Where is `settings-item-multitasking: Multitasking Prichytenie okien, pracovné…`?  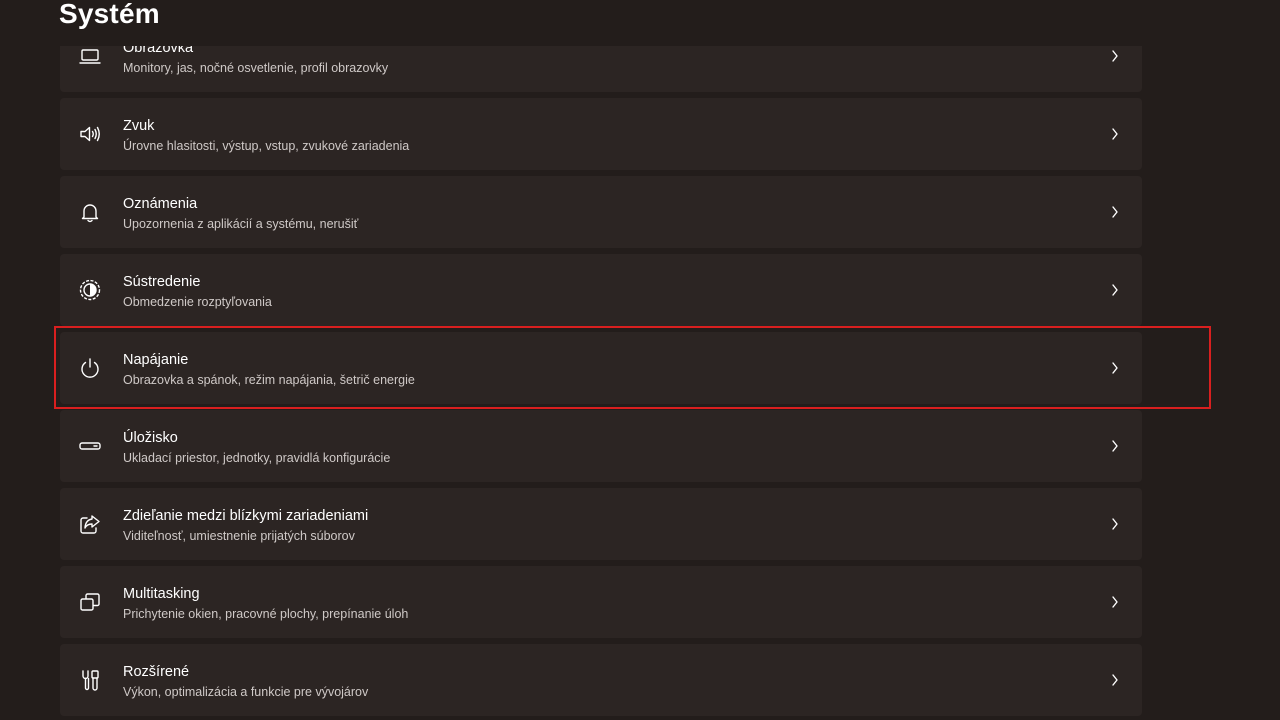 settings-item-multitasking: Multitasking Prichytenie okien, pracovné… is located at coordinates (601, 602).